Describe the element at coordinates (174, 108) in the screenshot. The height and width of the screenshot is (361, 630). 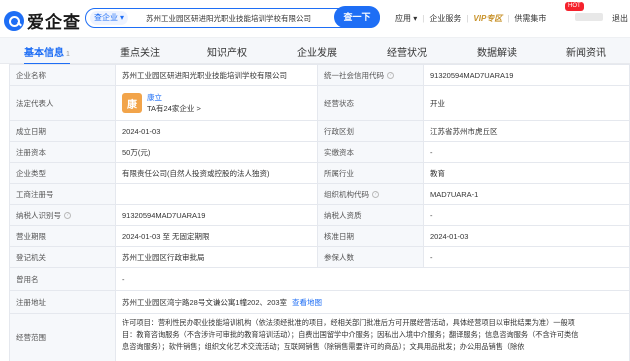
I see `legal-rep-companies: TA有24家企业 >` at that location.